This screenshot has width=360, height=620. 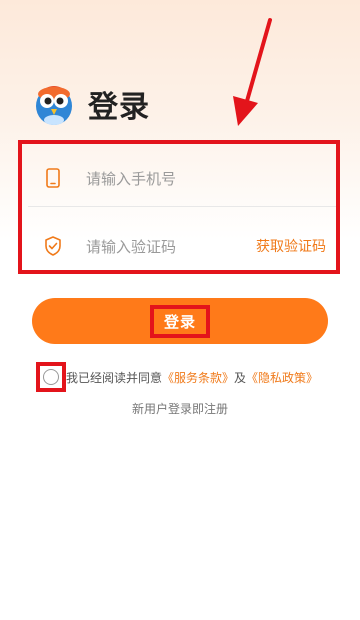 What do you see at coordinates (53, 178) in the screenshot?
I see `phone-icon` at bounding box center [53, 178].